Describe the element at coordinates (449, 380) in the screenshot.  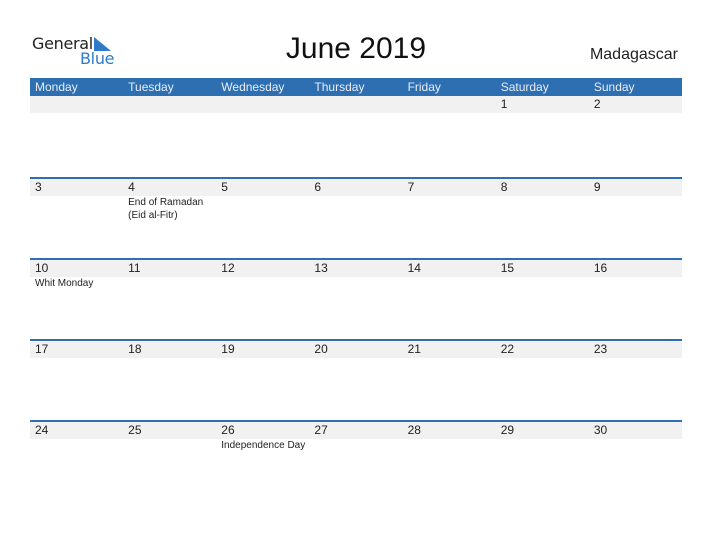
I see `day-cell: 21` at that location.